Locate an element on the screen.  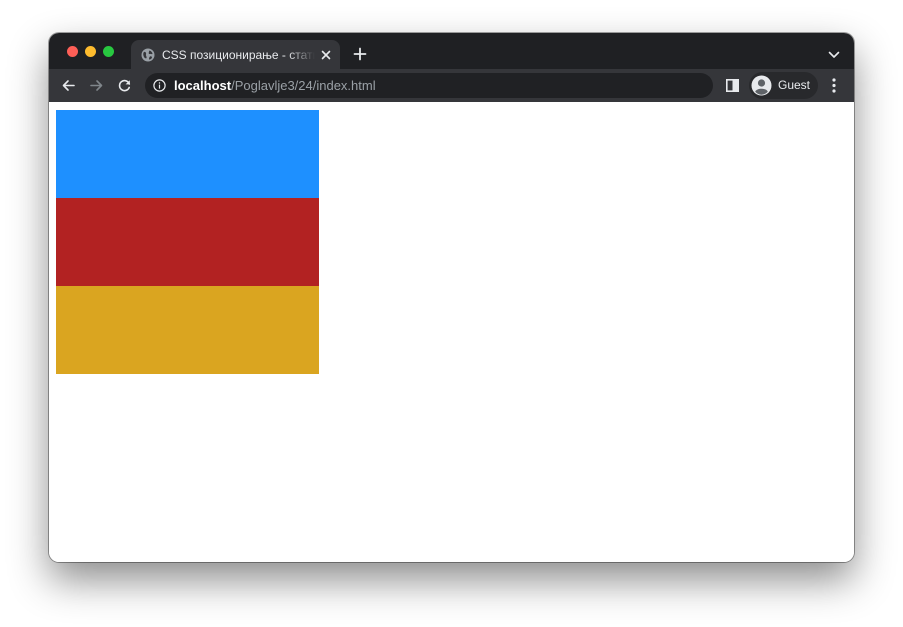
close-window-button is located at coordinates (72, 51).